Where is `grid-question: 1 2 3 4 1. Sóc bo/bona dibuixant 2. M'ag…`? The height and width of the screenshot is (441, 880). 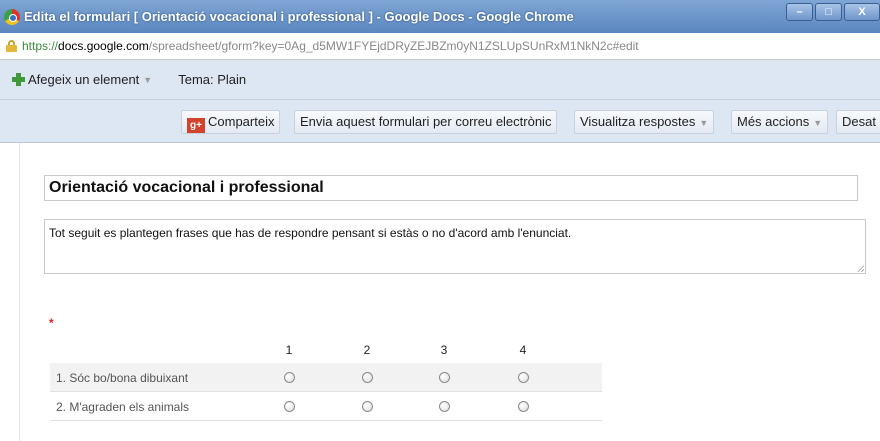 grid-question: 1 2 3 4 1. Sóc bo/bona dibuixant 2. M'ag… is located at coordinates (326, 381).